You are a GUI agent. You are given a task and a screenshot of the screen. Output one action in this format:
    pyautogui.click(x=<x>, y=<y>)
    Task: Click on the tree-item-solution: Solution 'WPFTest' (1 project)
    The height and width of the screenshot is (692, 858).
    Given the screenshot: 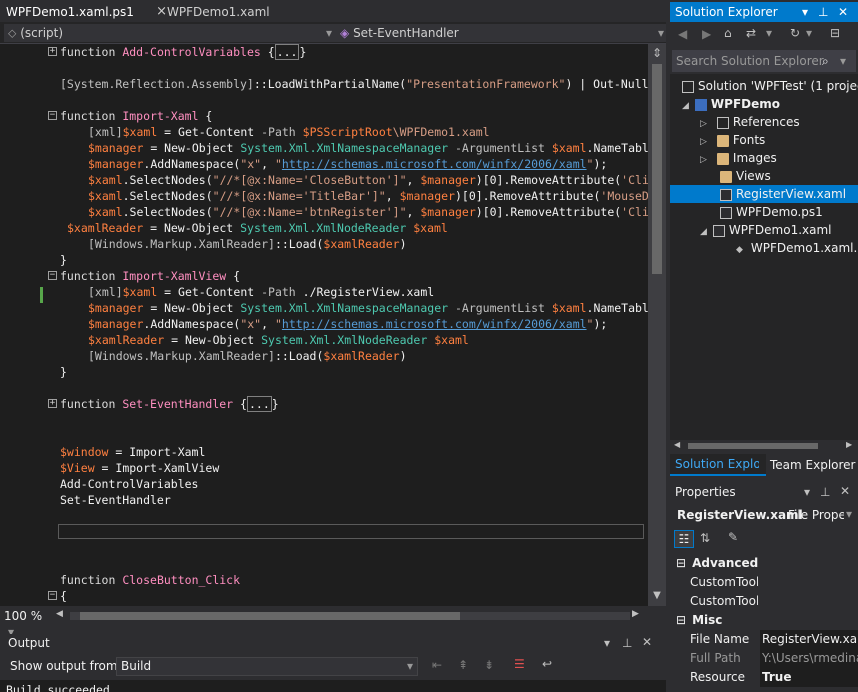 What is the action you would take?
    pyautogui.click(x=770, y=86)
    